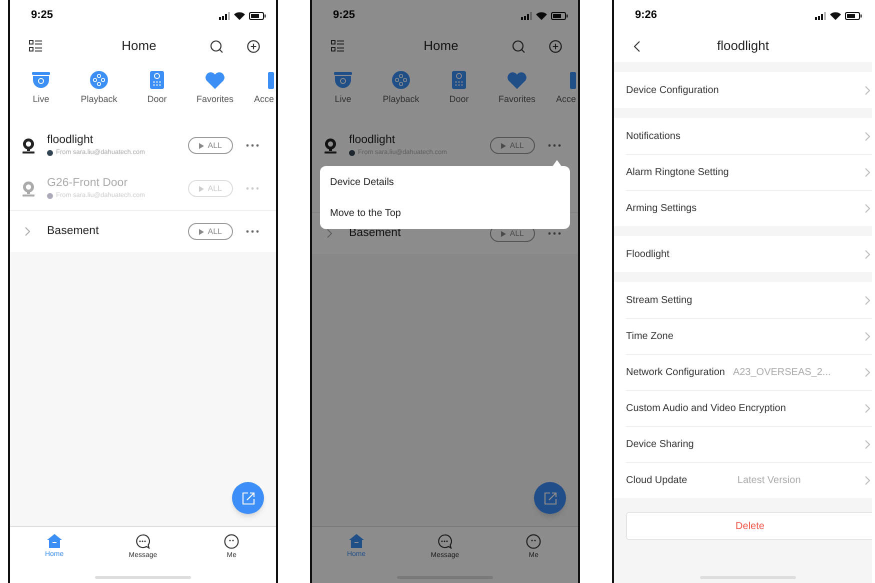  What do you see at coordinates (88, 184) in the screenshot?
I see `device-name: G26-Front Door` at bounding box center [88, 184].